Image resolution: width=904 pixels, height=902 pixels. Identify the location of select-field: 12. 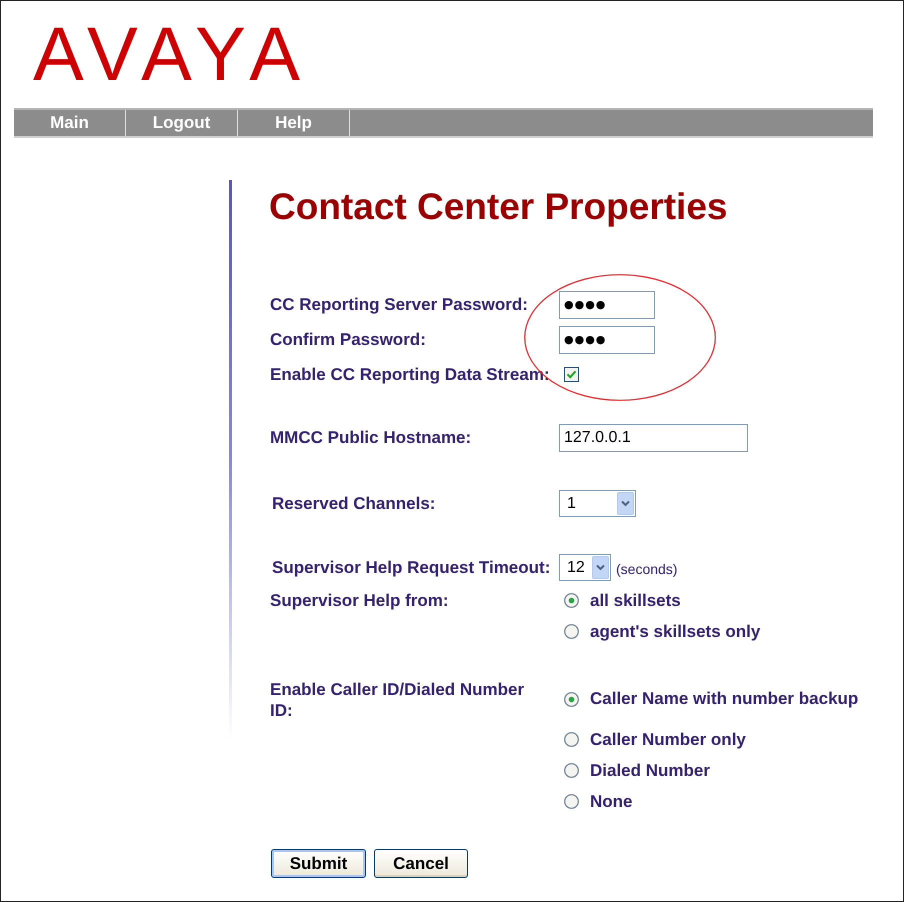
(585, 567).